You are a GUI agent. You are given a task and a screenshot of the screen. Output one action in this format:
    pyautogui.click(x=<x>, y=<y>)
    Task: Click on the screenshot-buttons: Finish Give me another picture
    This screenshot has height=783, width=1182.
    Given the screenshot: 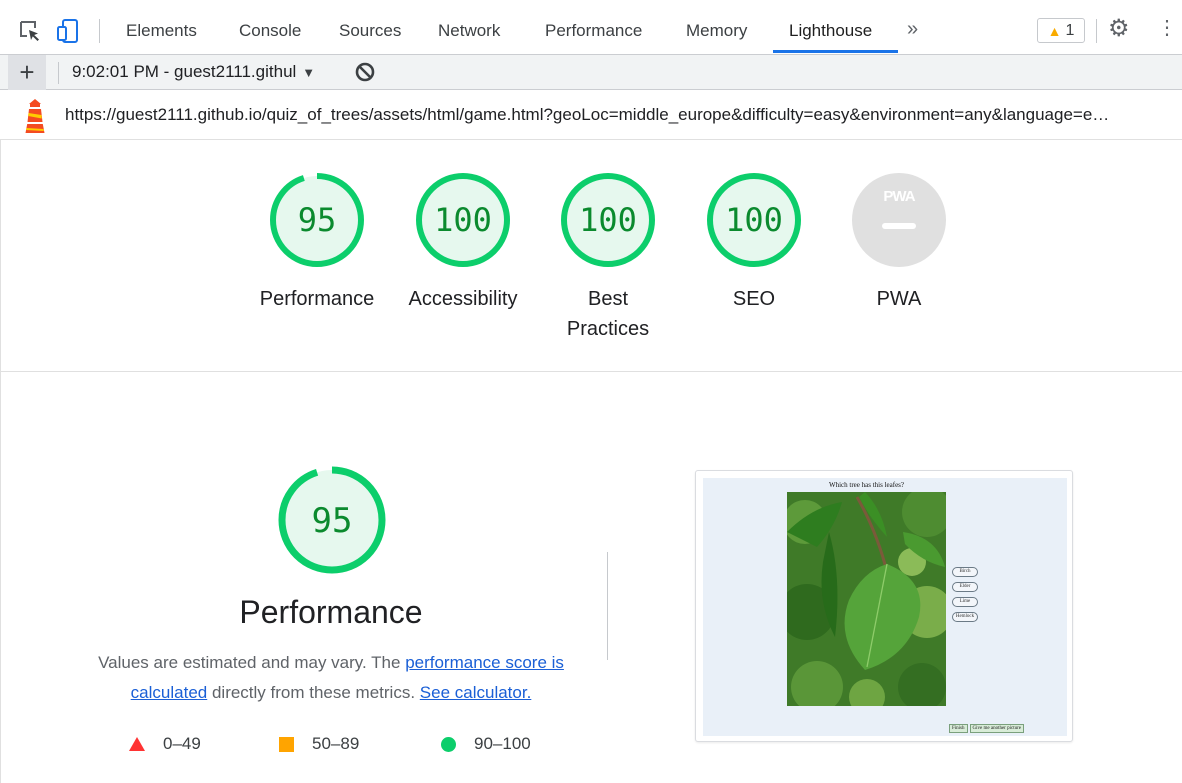 What is the action you would take?
    pyautogui.click(x=986, y=728)
    